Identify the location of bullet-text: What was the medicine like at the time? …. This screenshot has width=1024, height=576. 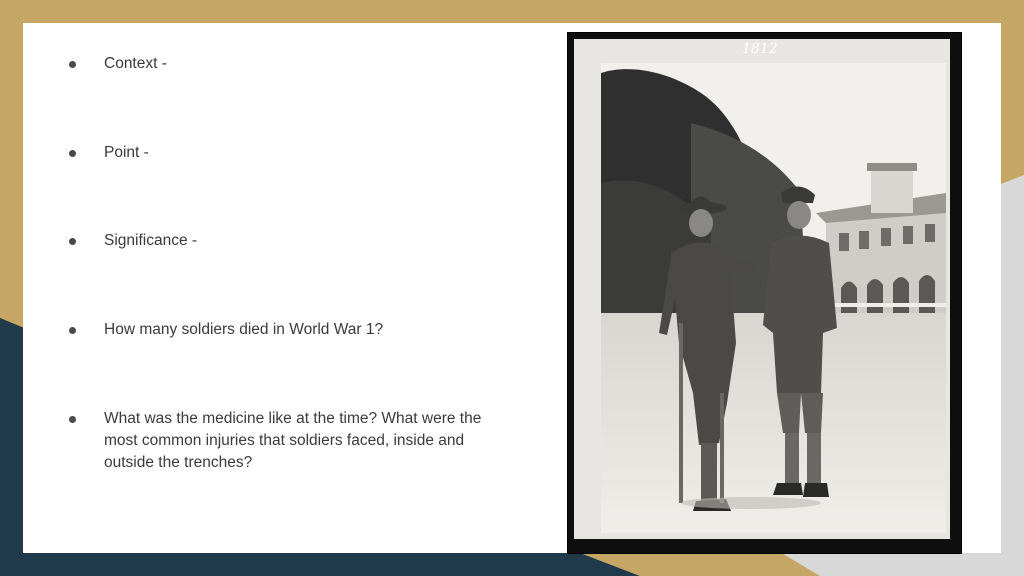
(293, 440).